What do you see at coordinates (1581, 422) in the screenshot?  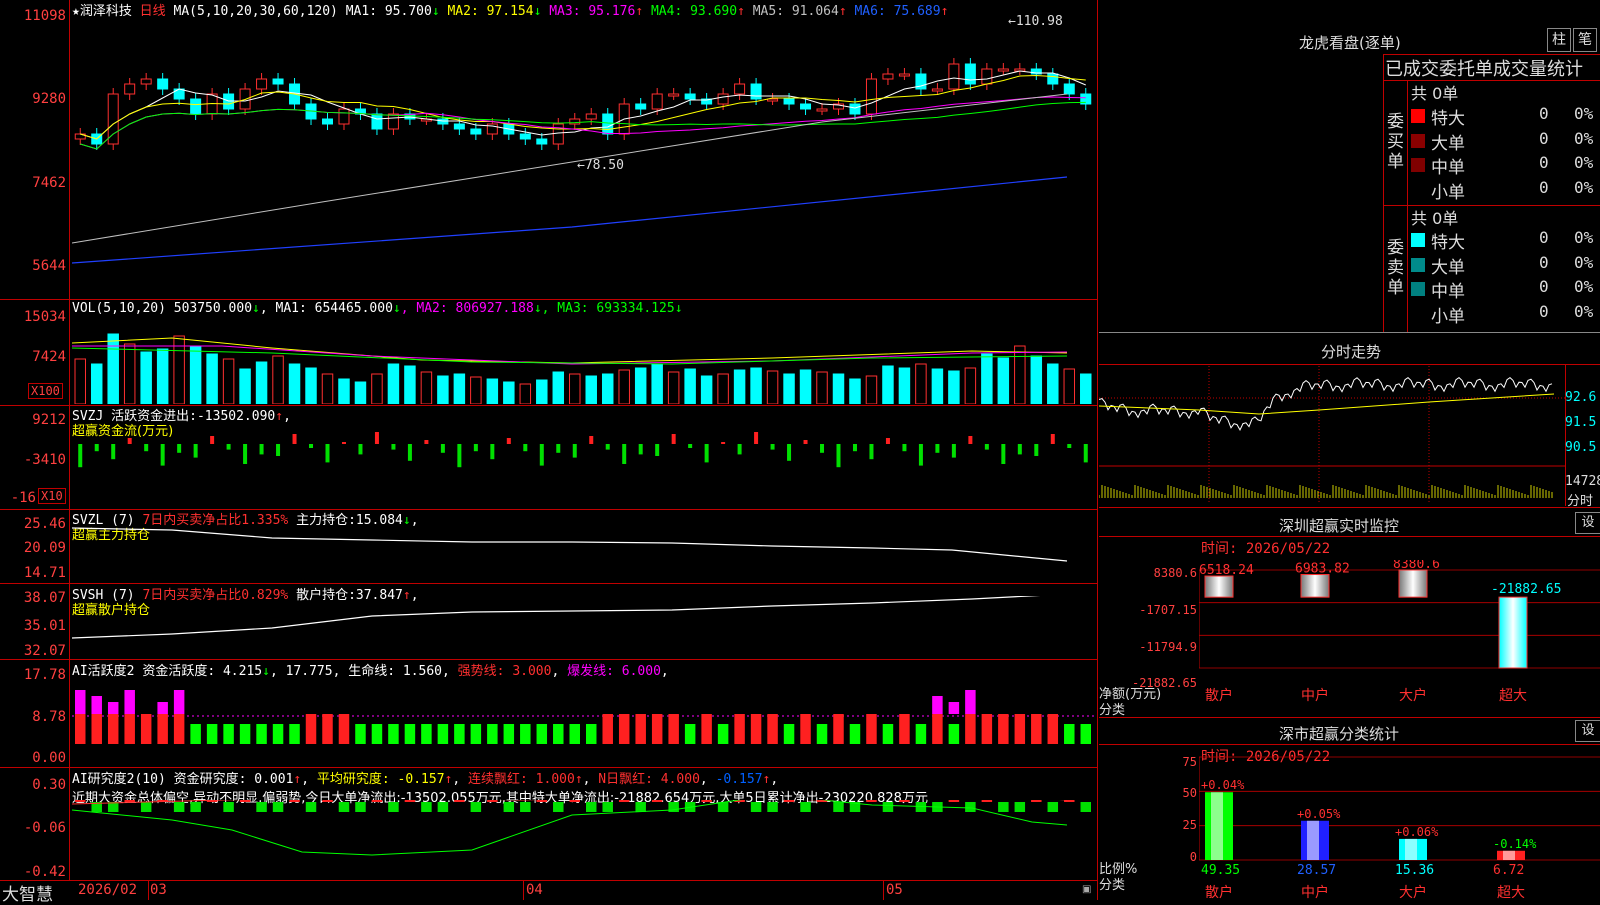 I see `y-tick: 91.5` at bounding box center [1581, 422].